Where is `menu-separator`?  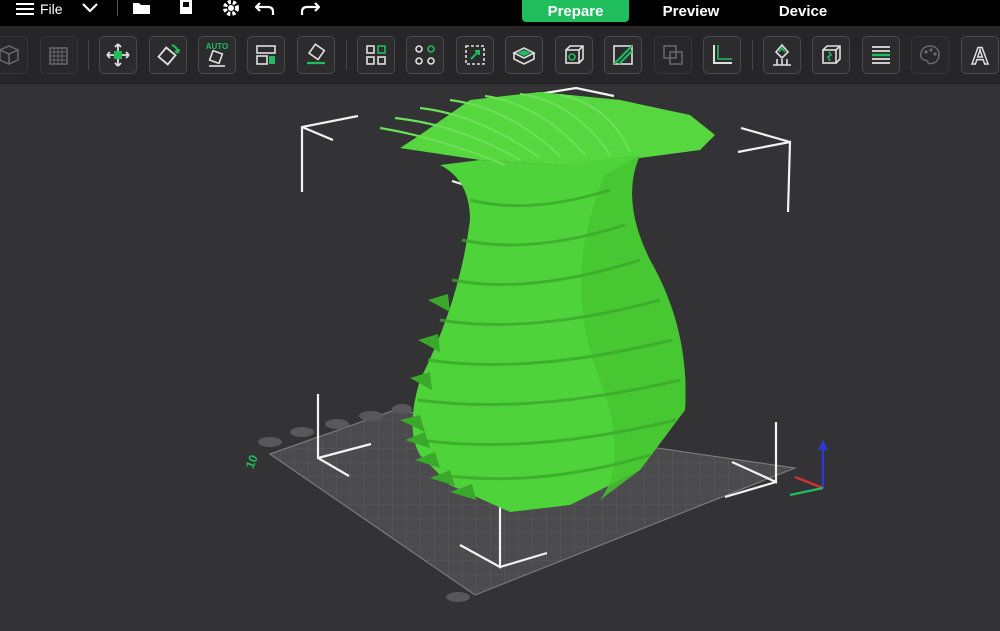
menu-separator is located at coordinates (117, 8).